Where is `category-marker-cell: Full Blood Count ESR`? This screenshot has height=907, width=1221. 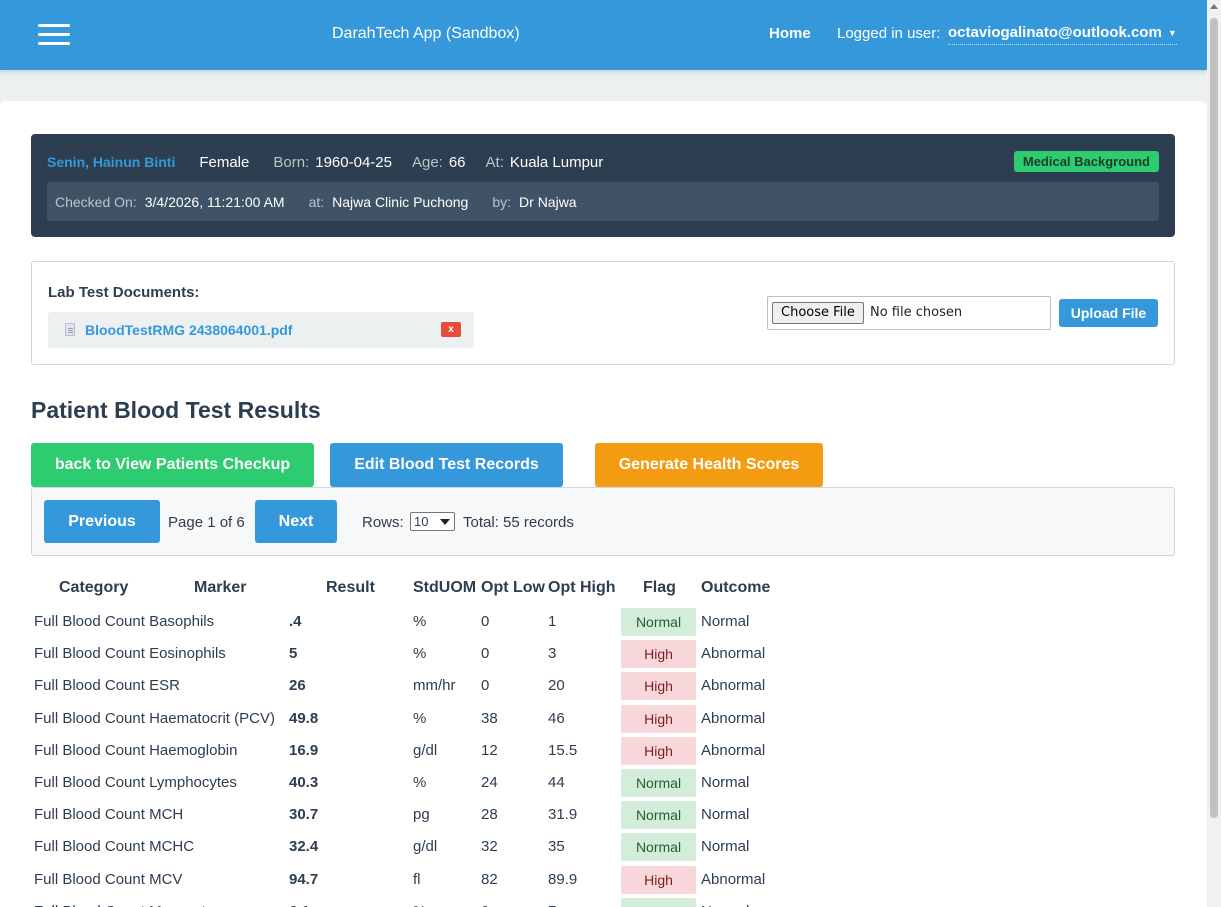
category-marker-cell: Full Blood Count ESR is located at coordinates (107, 686).